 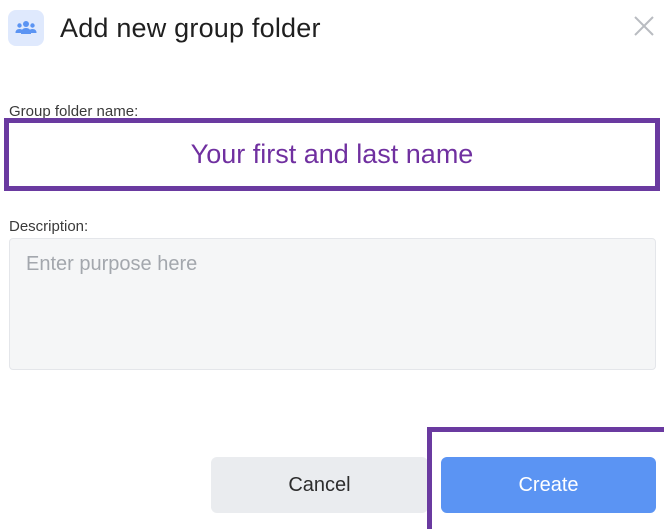 I want to click on group-folder-name-field-highlight, so click(x=332, y=154).